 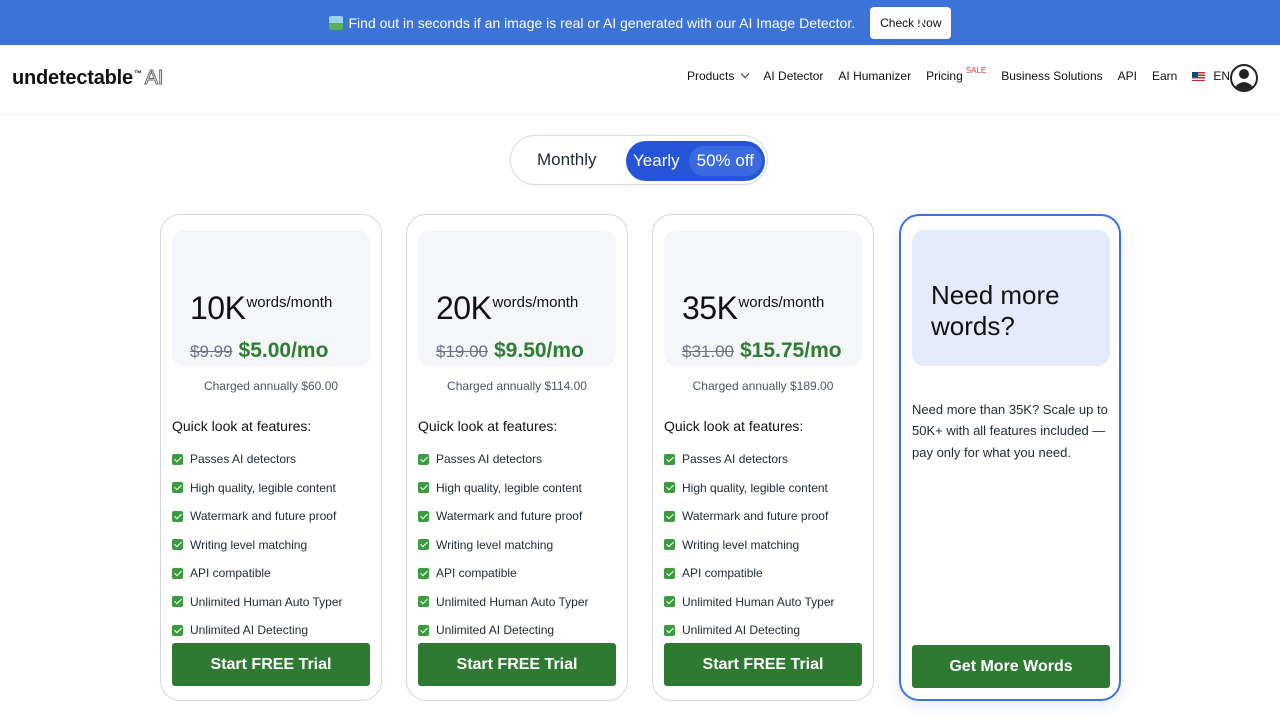 I want to click on nav-products: Products, so click(x=718, y=76).